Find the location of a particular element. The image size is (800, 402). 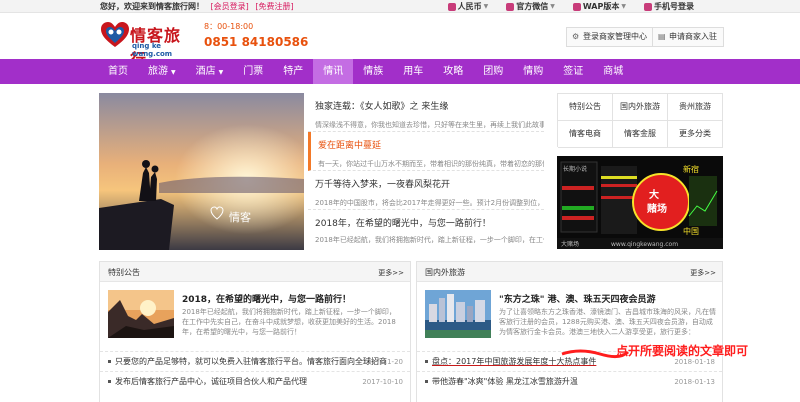

nav-mall: 商城 is located at coordinates (613, 71).